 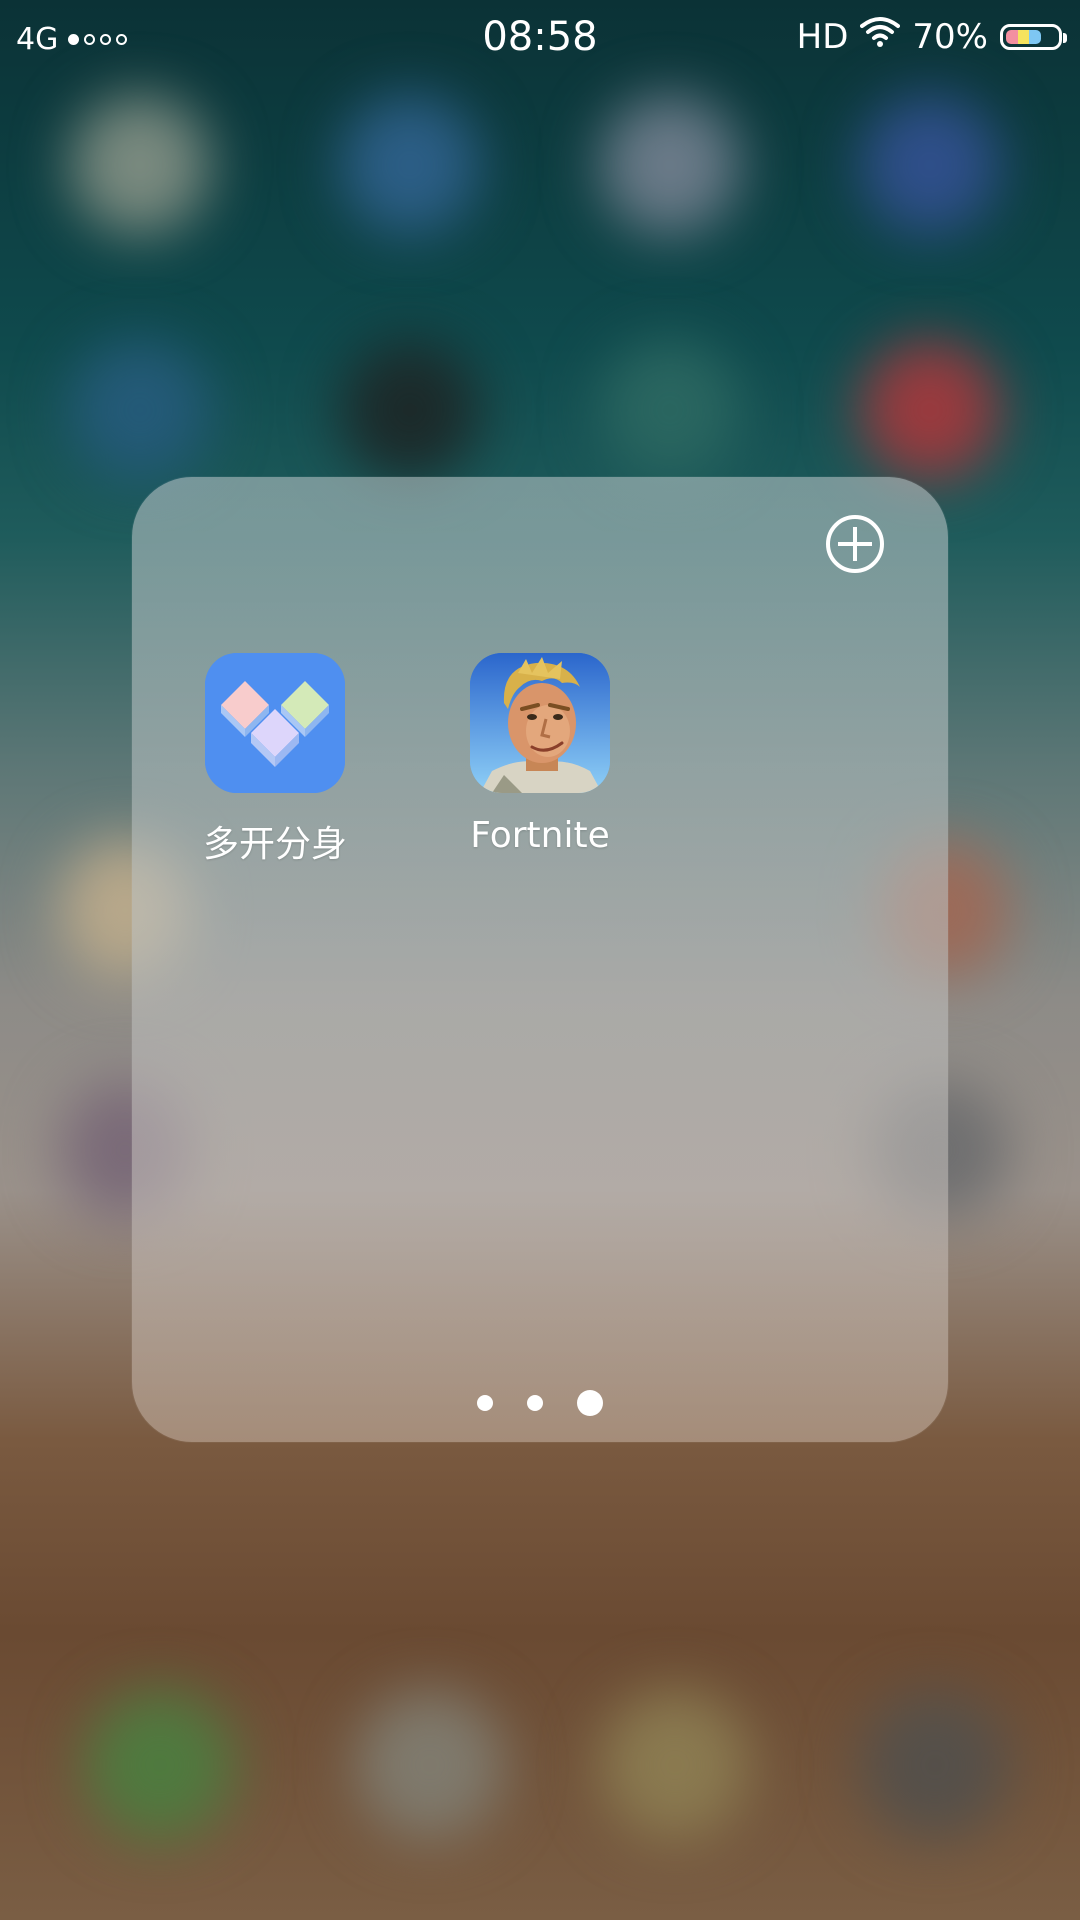 What do you see at coordinates (822, 36) in the screenshot?
I see `hd-indicator: HD` at bounding box center [822, 36].